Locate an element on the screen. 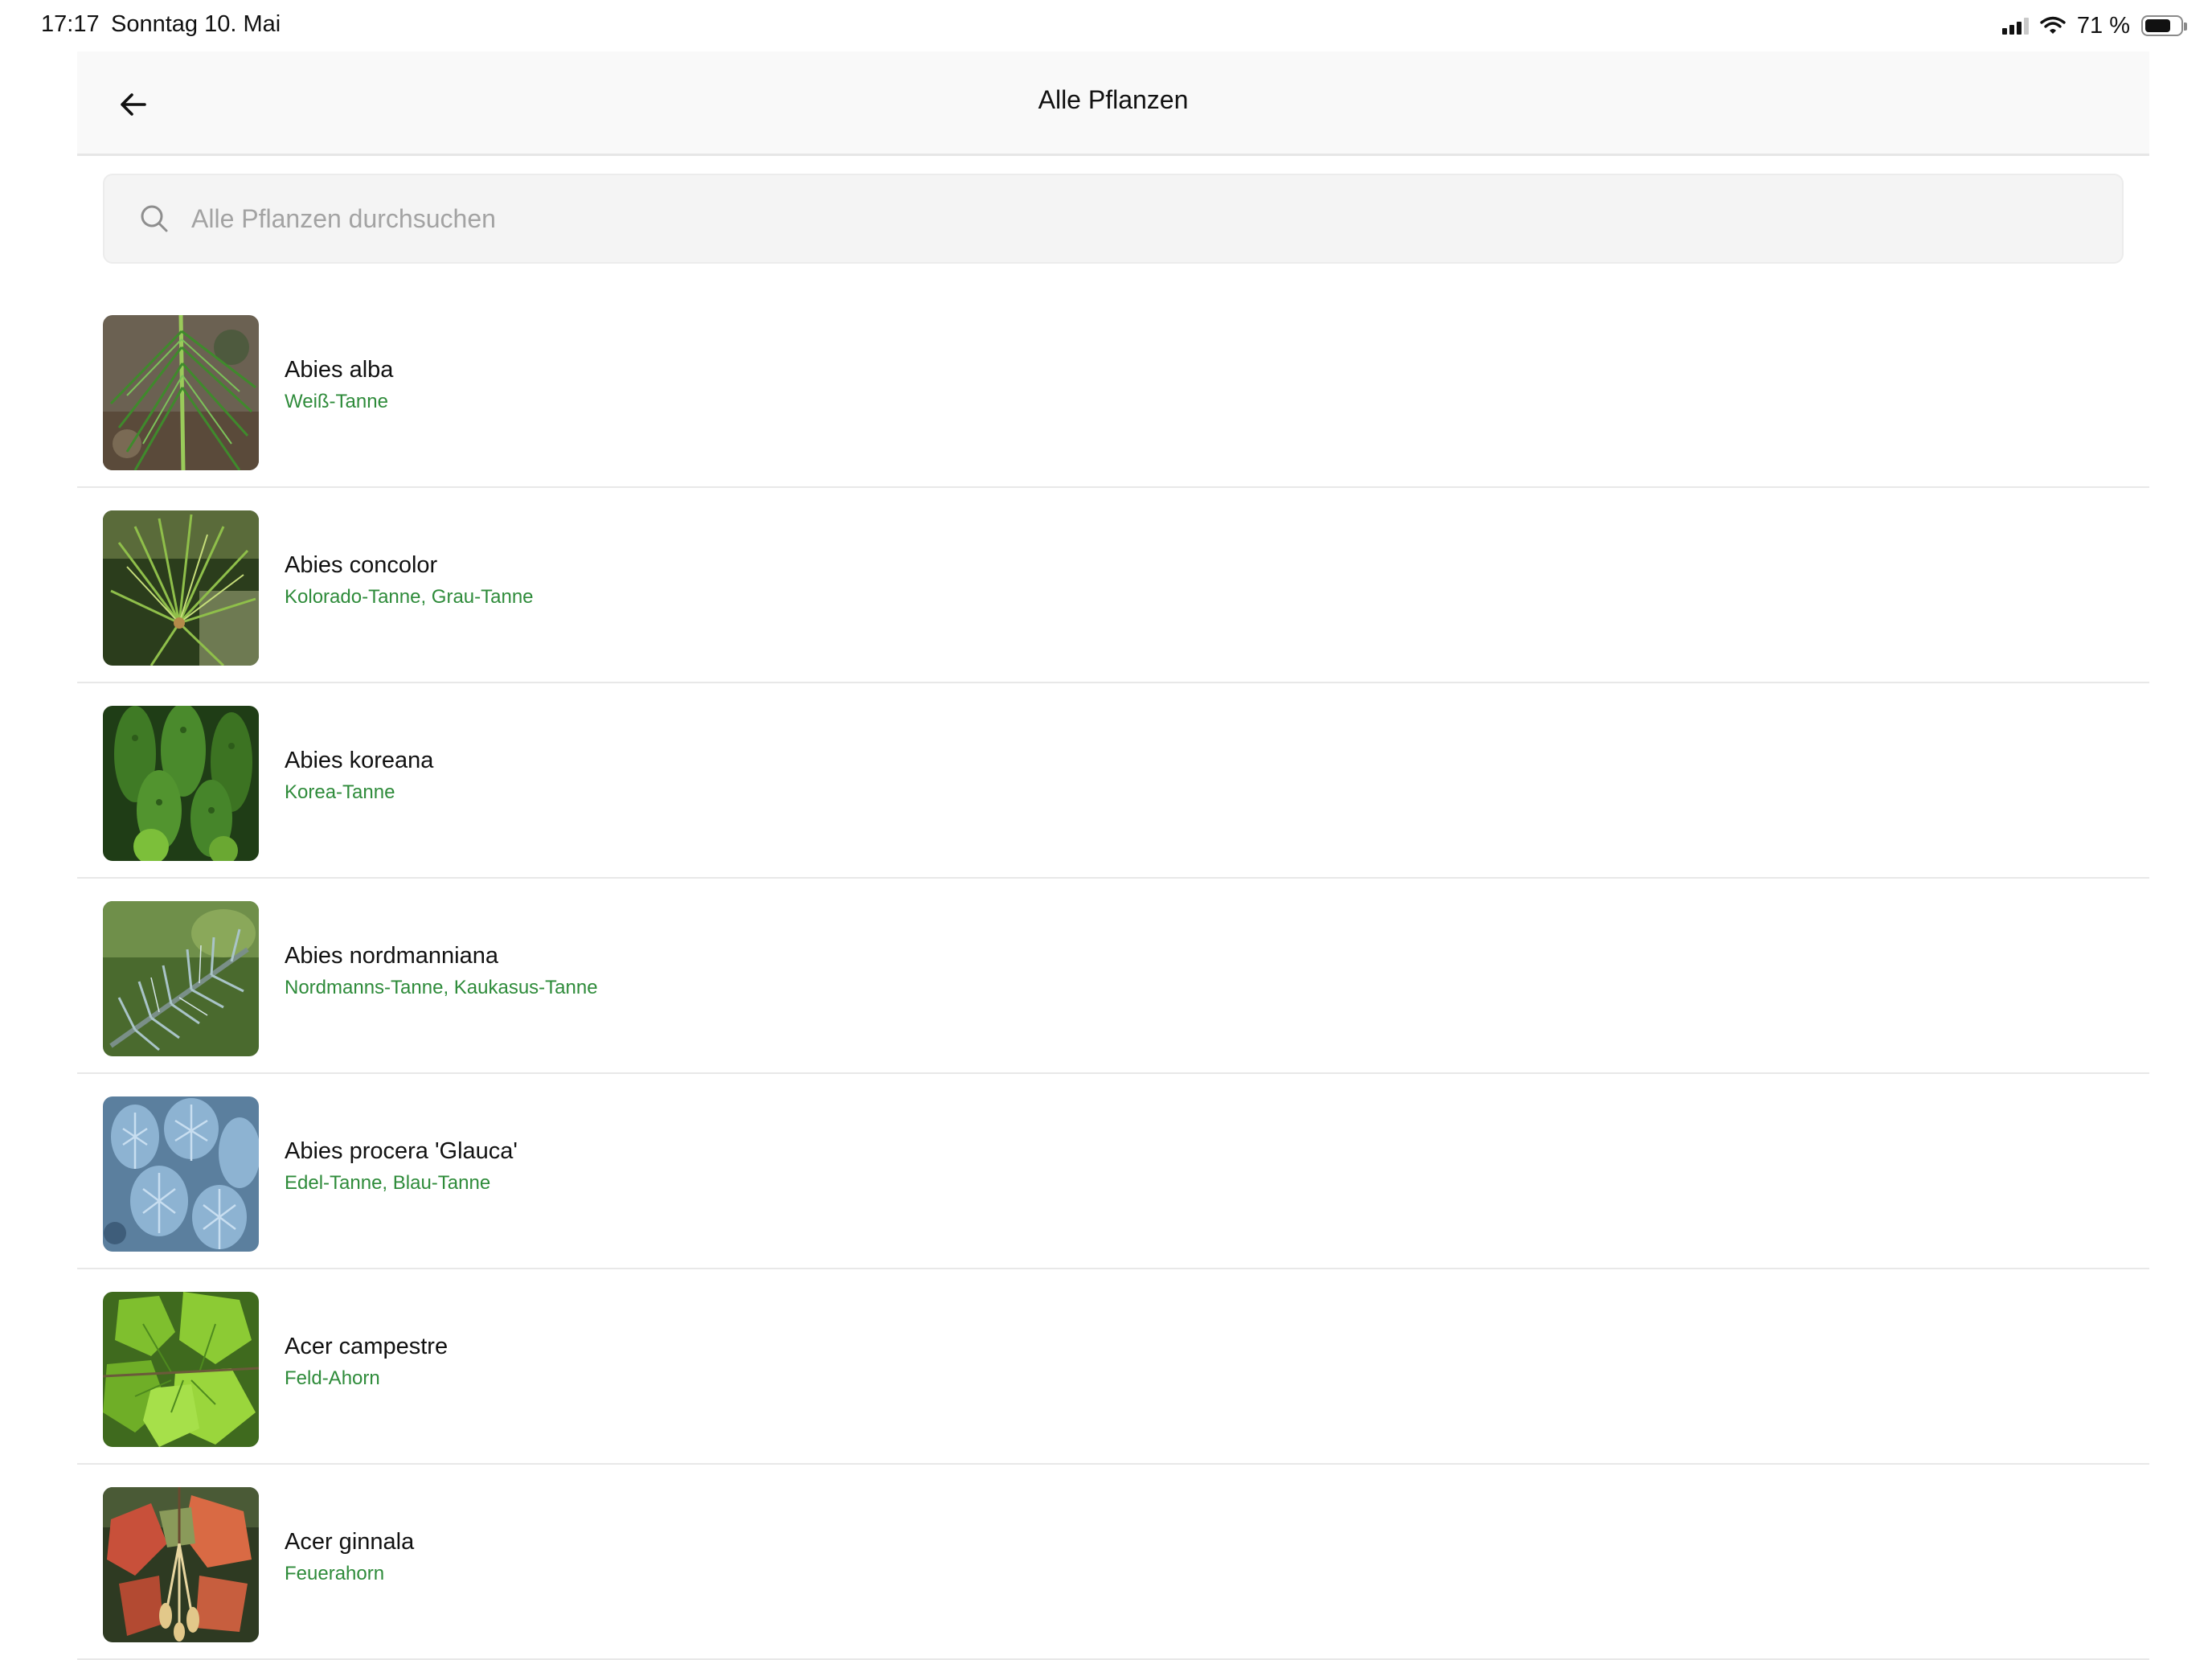 This screenshot has height=1660, width=2212. status-date: Sonntag 10. Mai is located at coordinates (196, 24).